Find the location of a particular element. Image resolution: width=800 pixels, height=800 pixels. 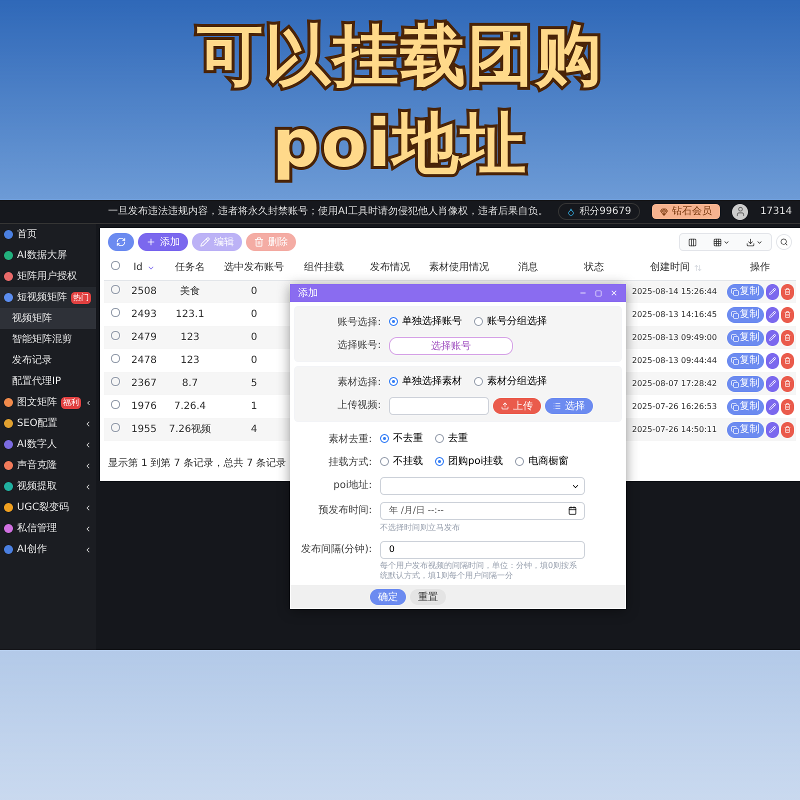

radio-option: 单独选择账号 is located at coordinates (425, 321).